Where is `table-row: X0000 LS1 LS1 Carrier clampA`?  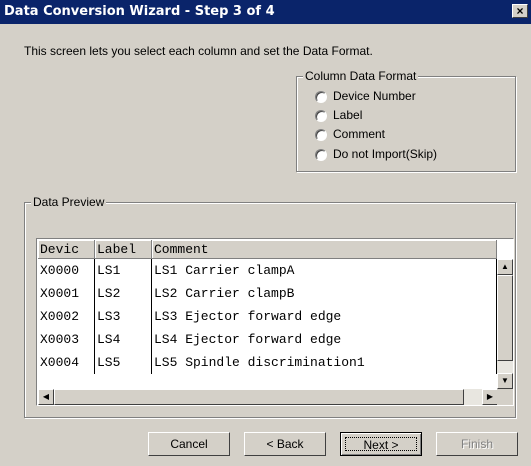 table-row: X0000 LS1 LS1 Carrier clampA is located at coordinates (267, 270).